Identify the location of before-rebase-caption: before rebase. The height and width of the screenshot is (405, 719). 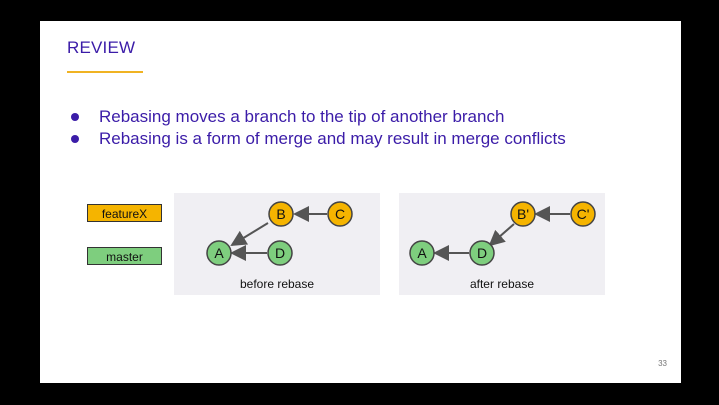
(277, 284).